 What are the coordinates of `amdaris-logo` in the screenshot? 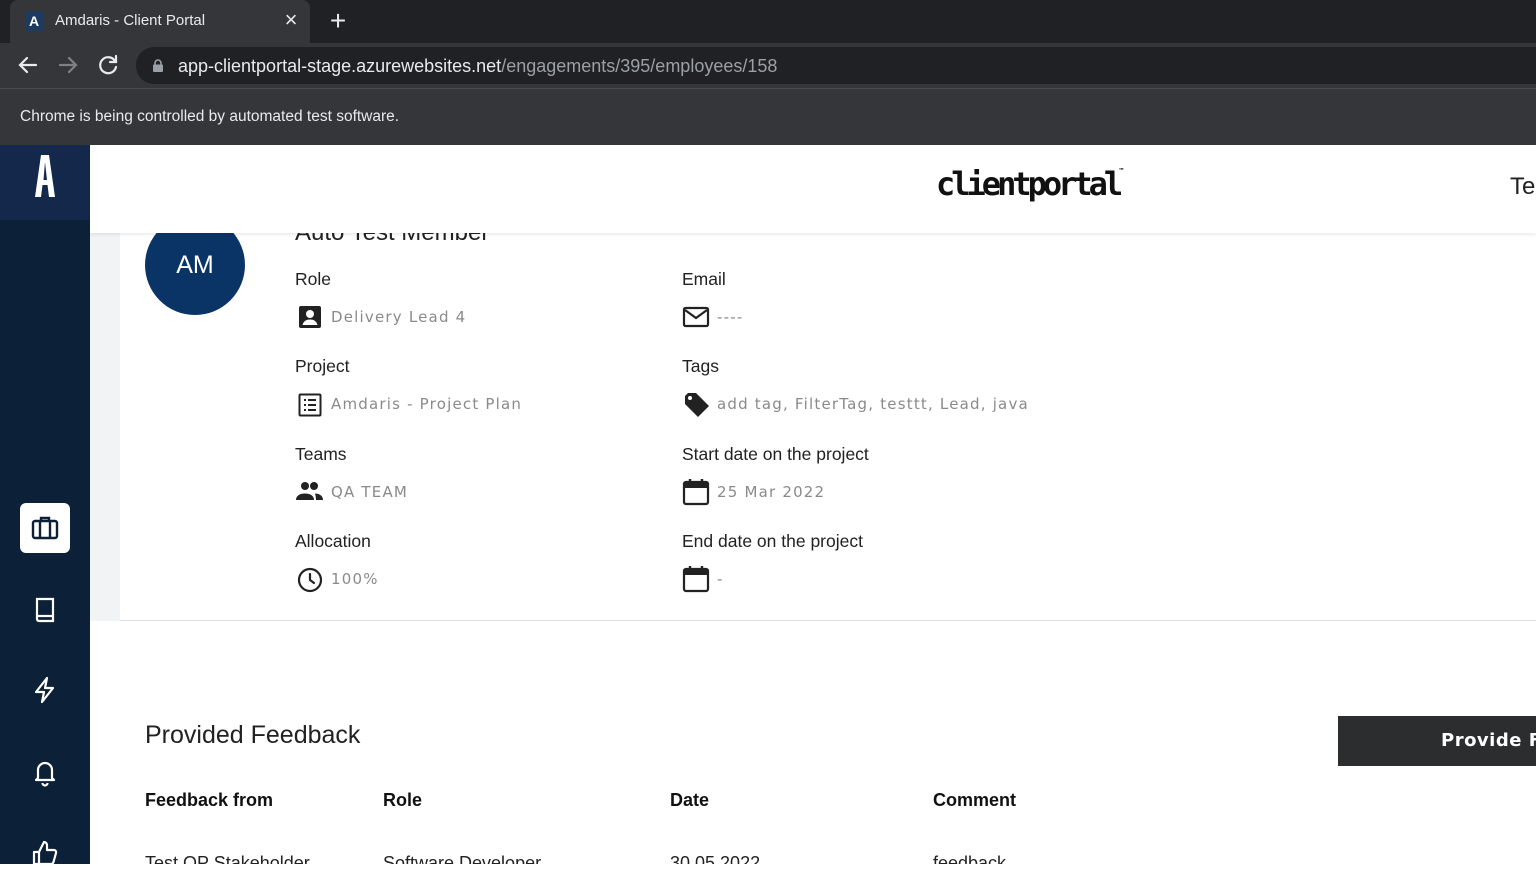 It's located at (45, 182).